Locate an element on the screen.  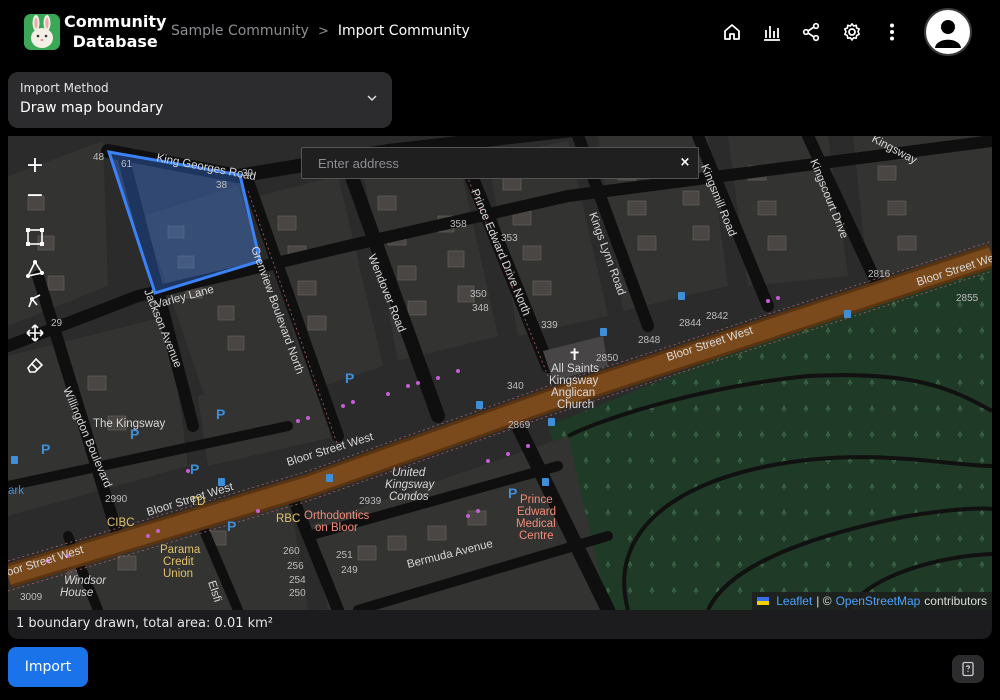
drag-button is located at coordinates (35, 333).